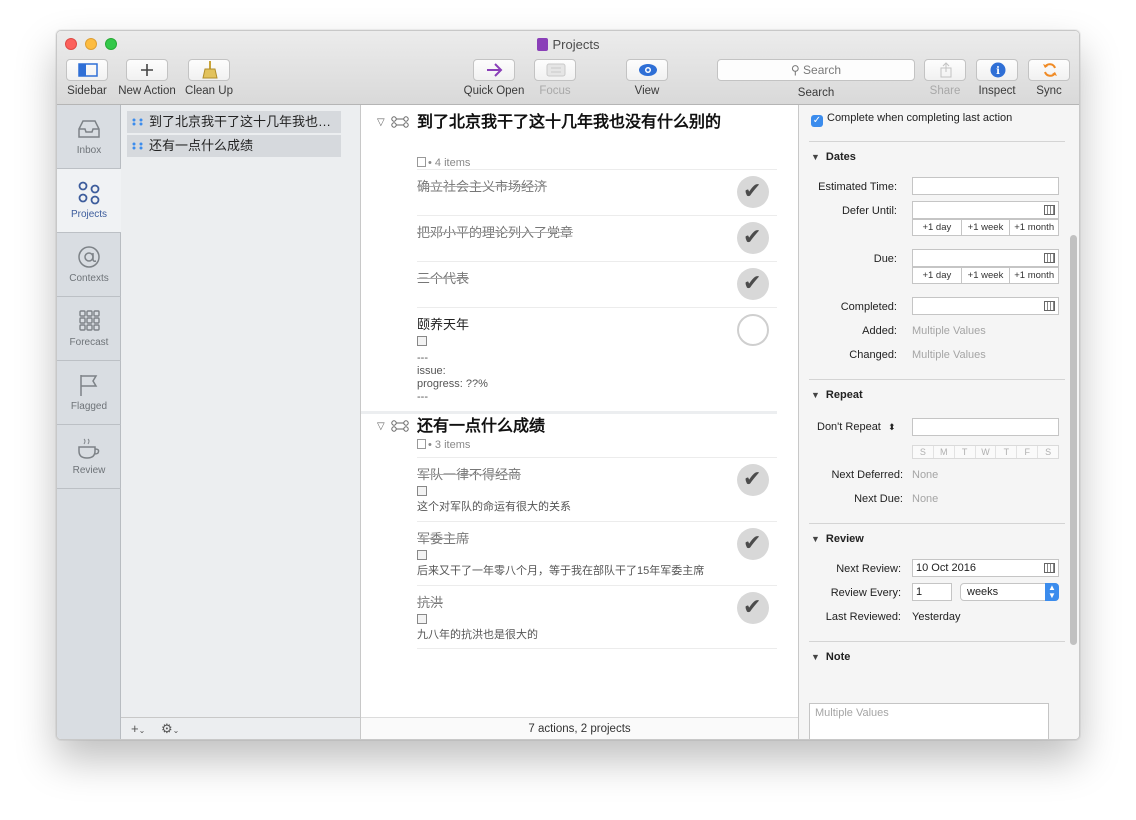 This screenshot has height=820, width=1136. Describe the element at coordinates (1034, 275) in the screenshot. I see `due-plus-month-button: +1 month` at that location.